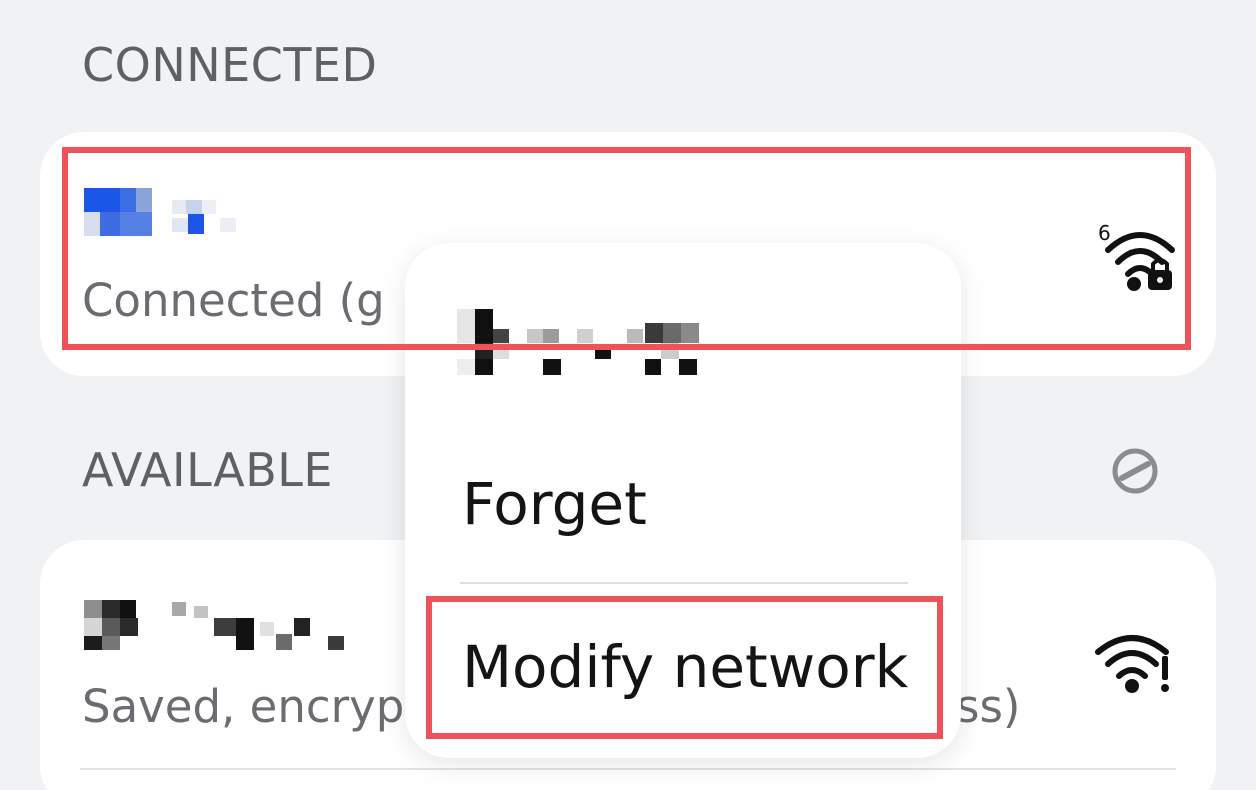 This screenshot has width=1256, height=790. I want to click on menu-forget: Forget, so click(554, 504).